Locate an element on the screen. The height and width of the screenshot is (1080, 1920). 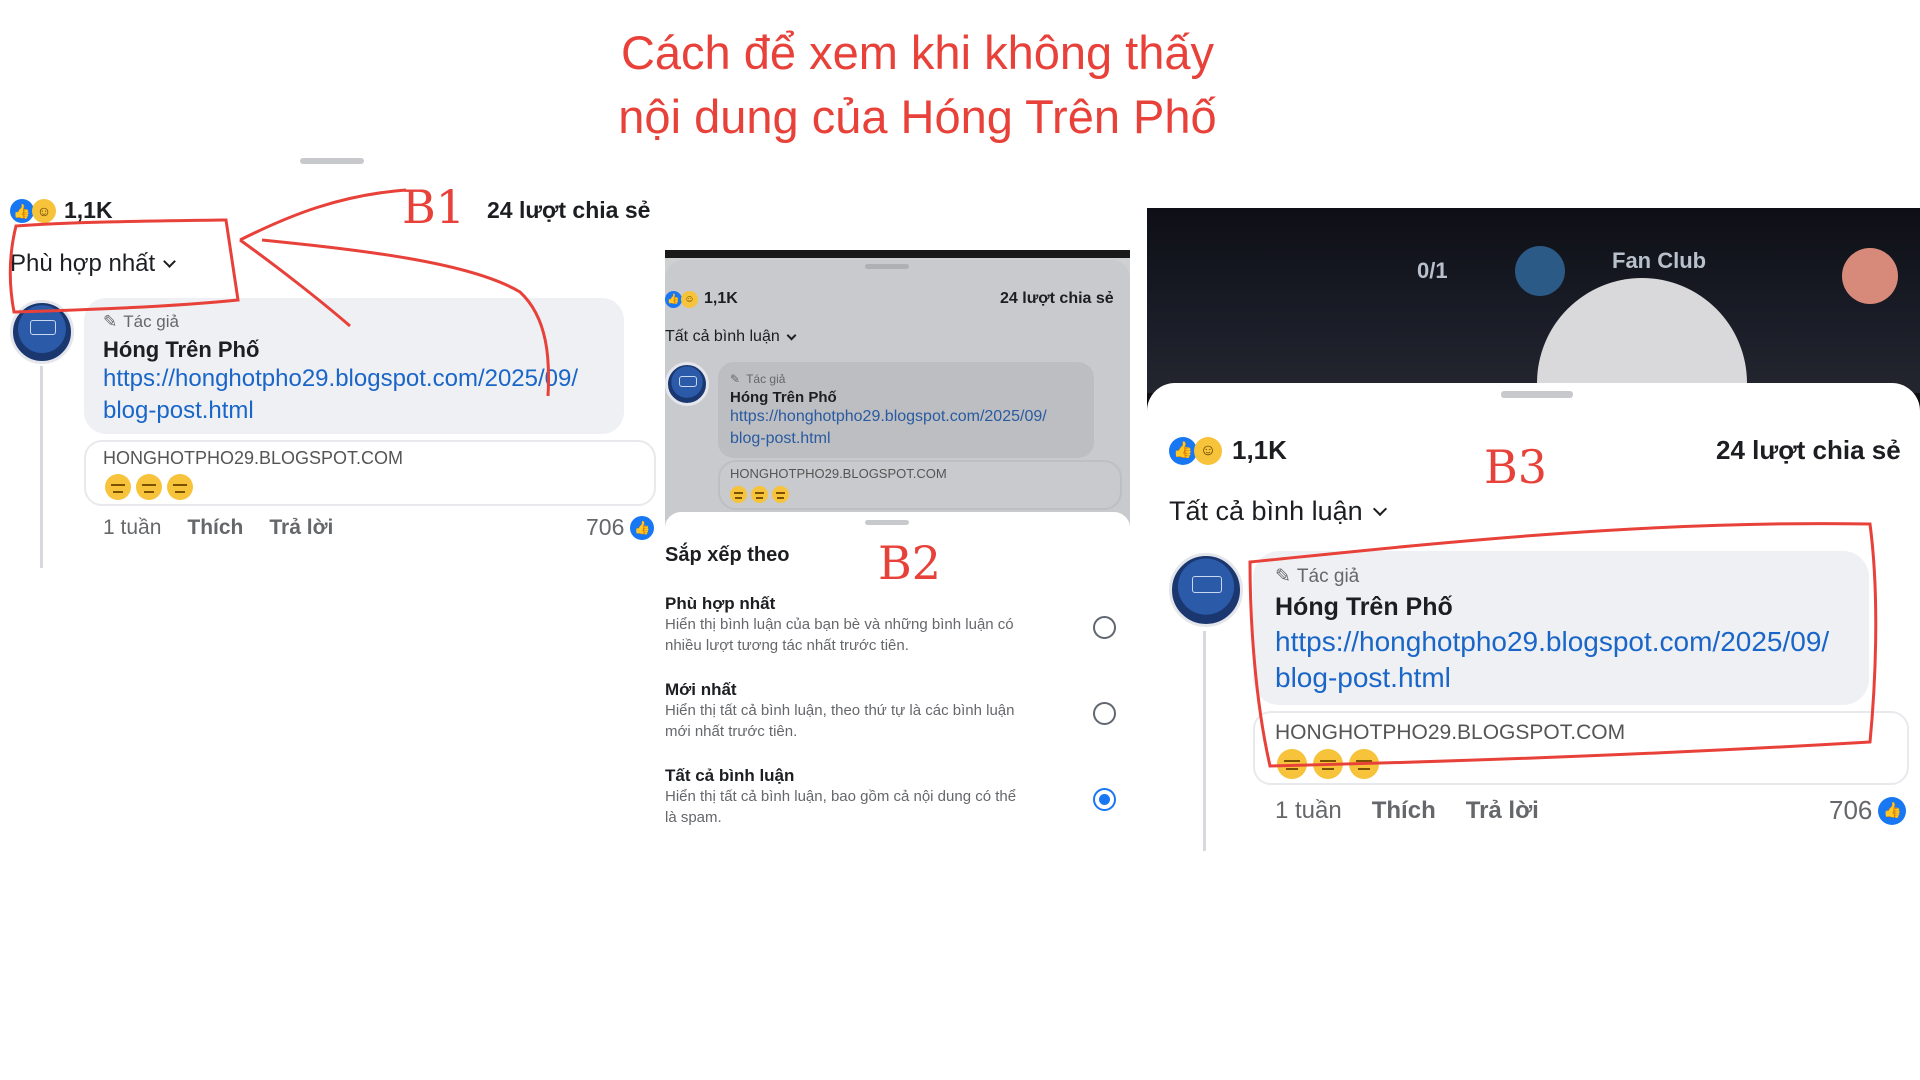
arrow-head-b1 is located at coordinates (295, 283).